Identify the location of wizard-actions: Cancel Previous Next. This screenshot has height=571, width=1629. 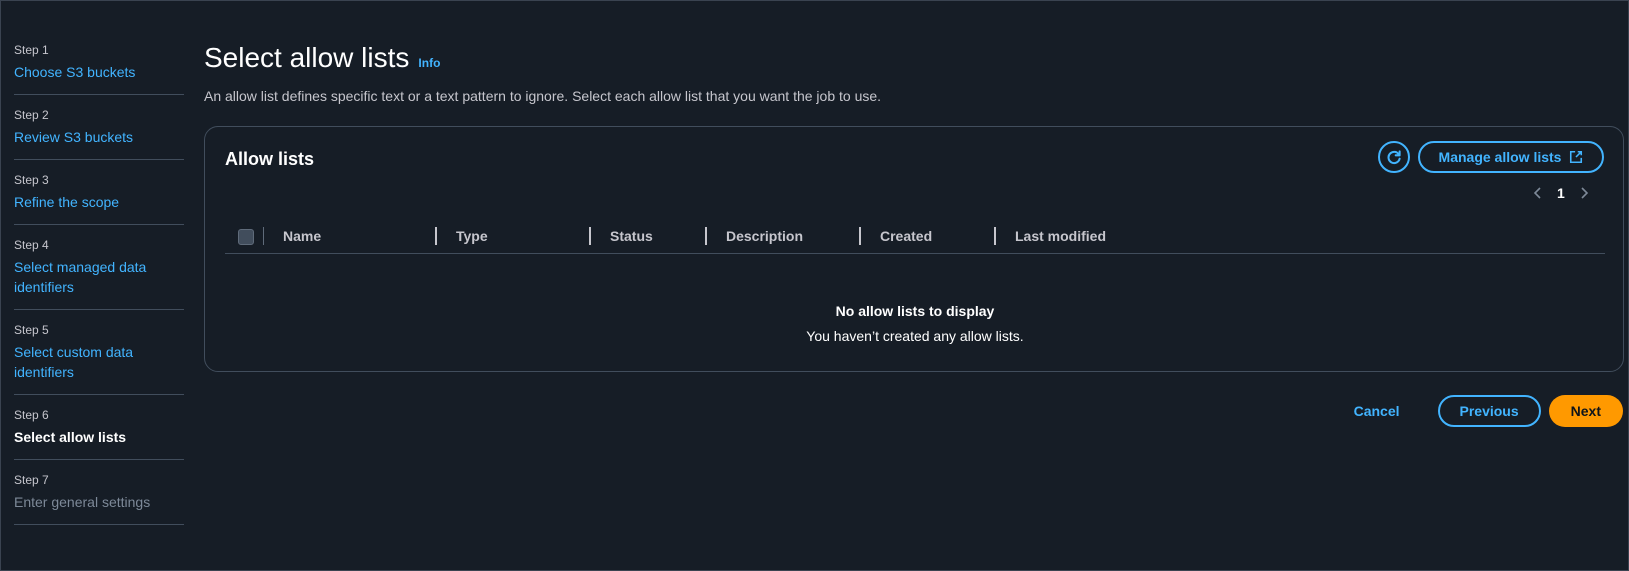
(1489, 411).